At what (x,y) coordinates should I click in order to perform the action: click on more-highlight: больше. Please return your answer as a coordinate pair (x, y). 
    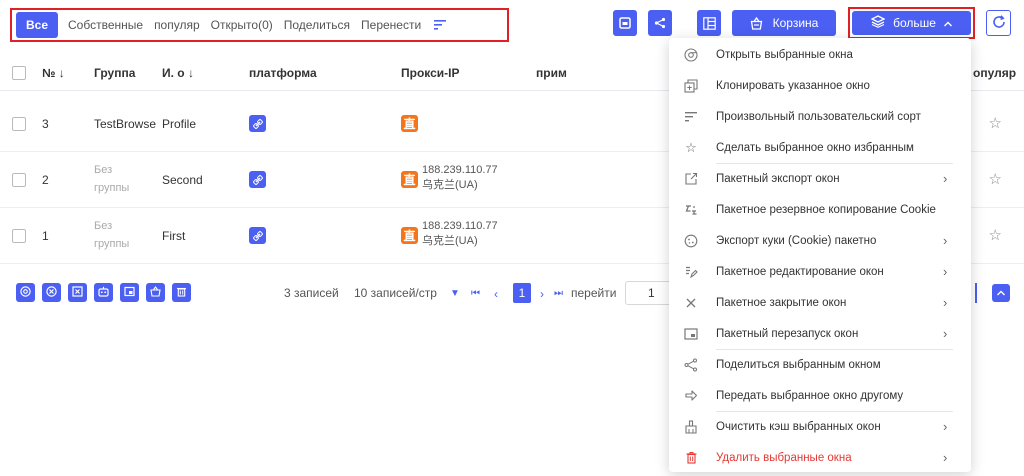
    Looking at the image, I should click on (911, 23).